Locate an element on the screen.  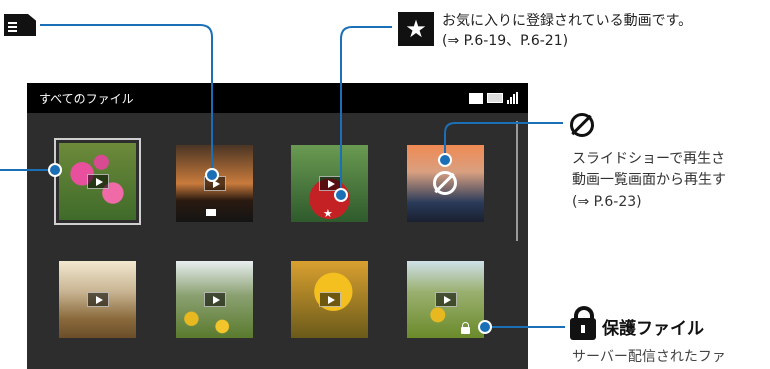
video-thumbnail-sunset is located at coordinates (214, 183).